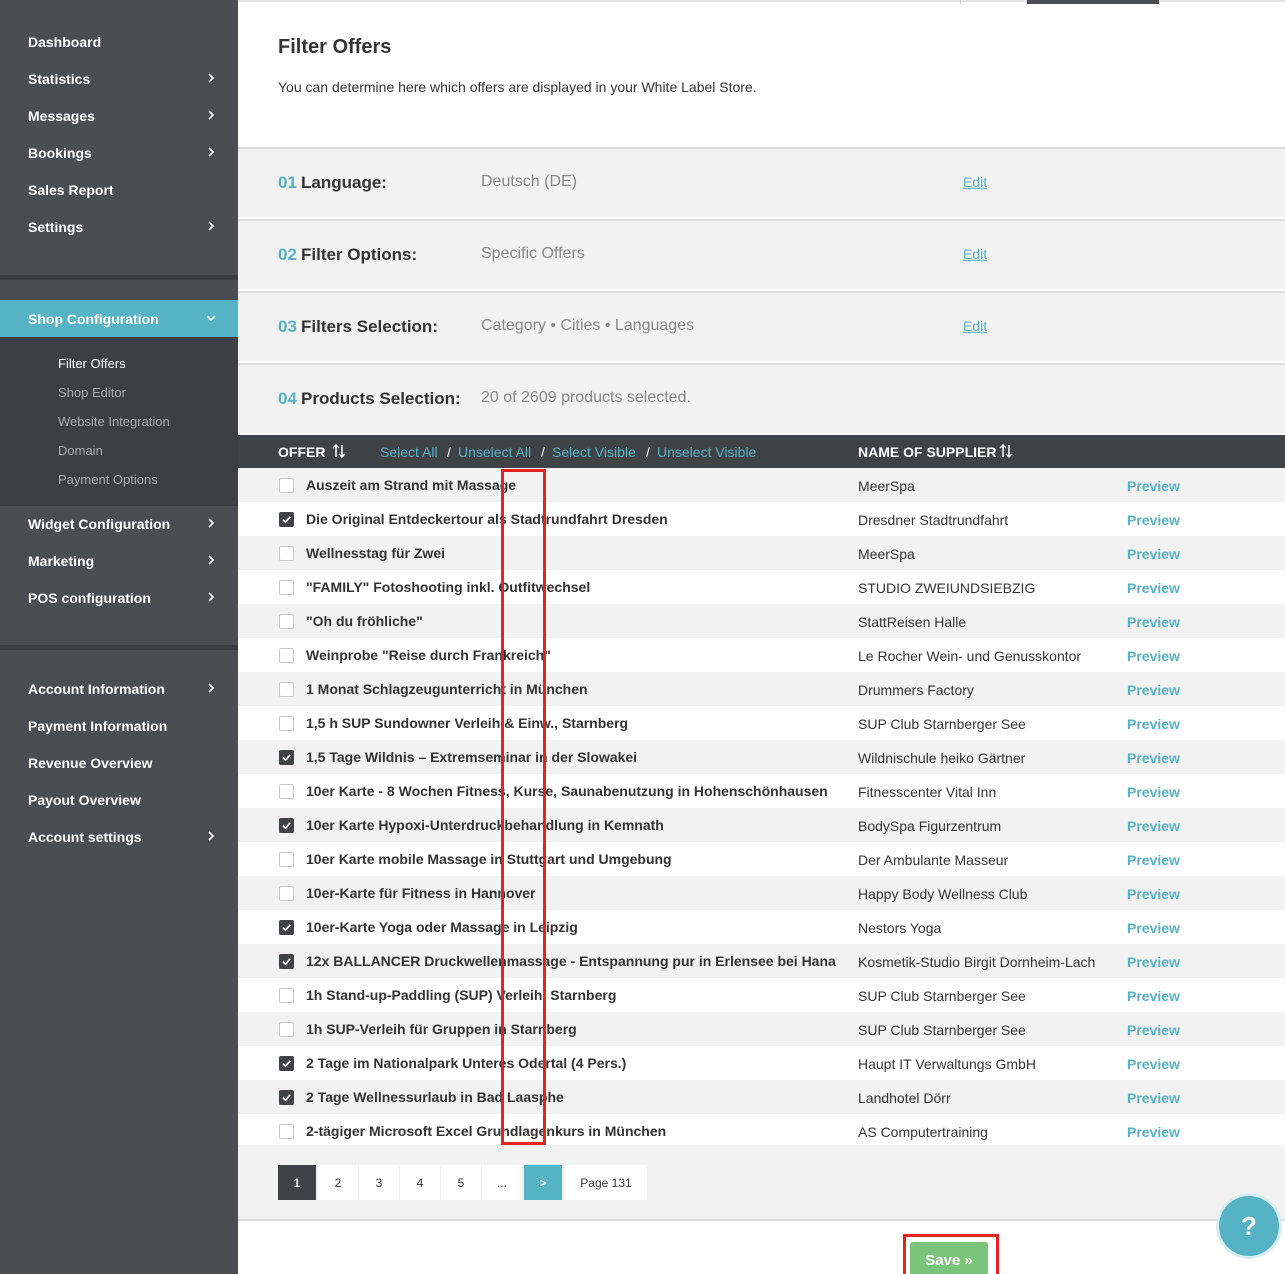 The image size is (1285, 1274). Describe the element at coordinates (543, 1182) in the screenshot. I see `next-page-button: >` at that location.